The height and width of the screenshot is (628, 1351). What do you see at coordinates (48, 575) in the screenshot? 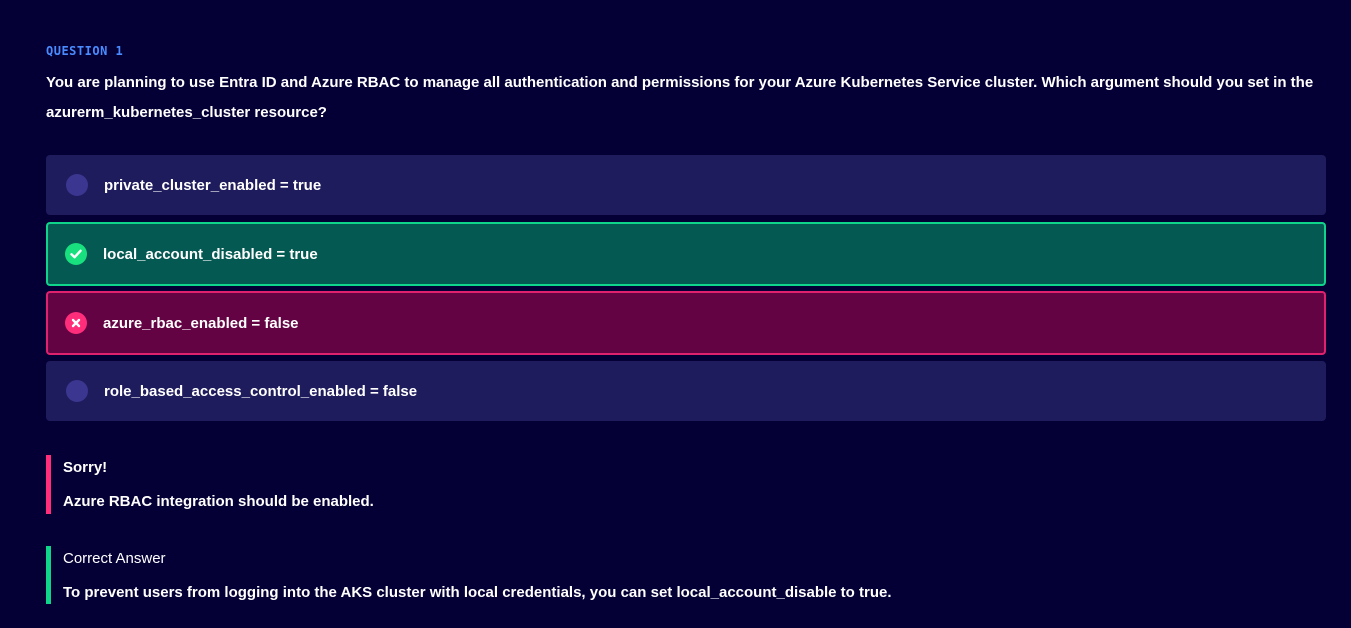
I see `correct-accent-bar` at bounding box center [48, 575].